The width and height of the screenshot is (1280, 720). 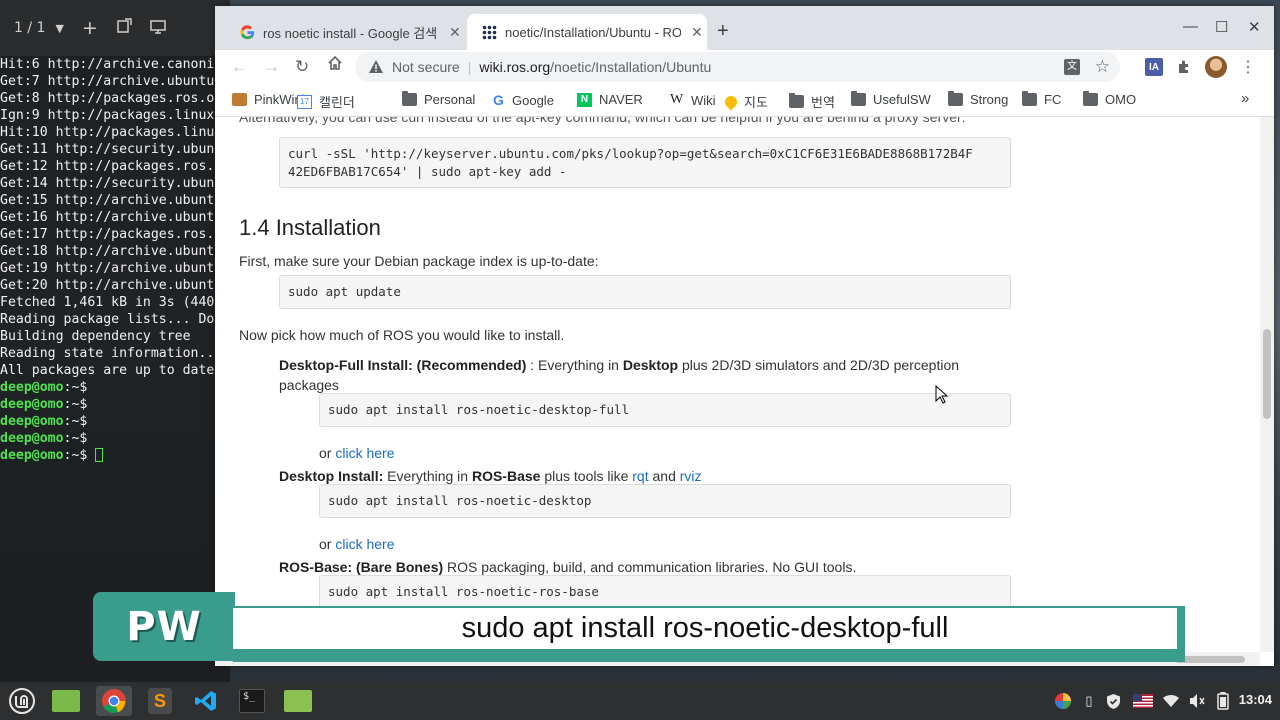 I want to click on close-window-icon: ✕, so click(x=1254, y=27).